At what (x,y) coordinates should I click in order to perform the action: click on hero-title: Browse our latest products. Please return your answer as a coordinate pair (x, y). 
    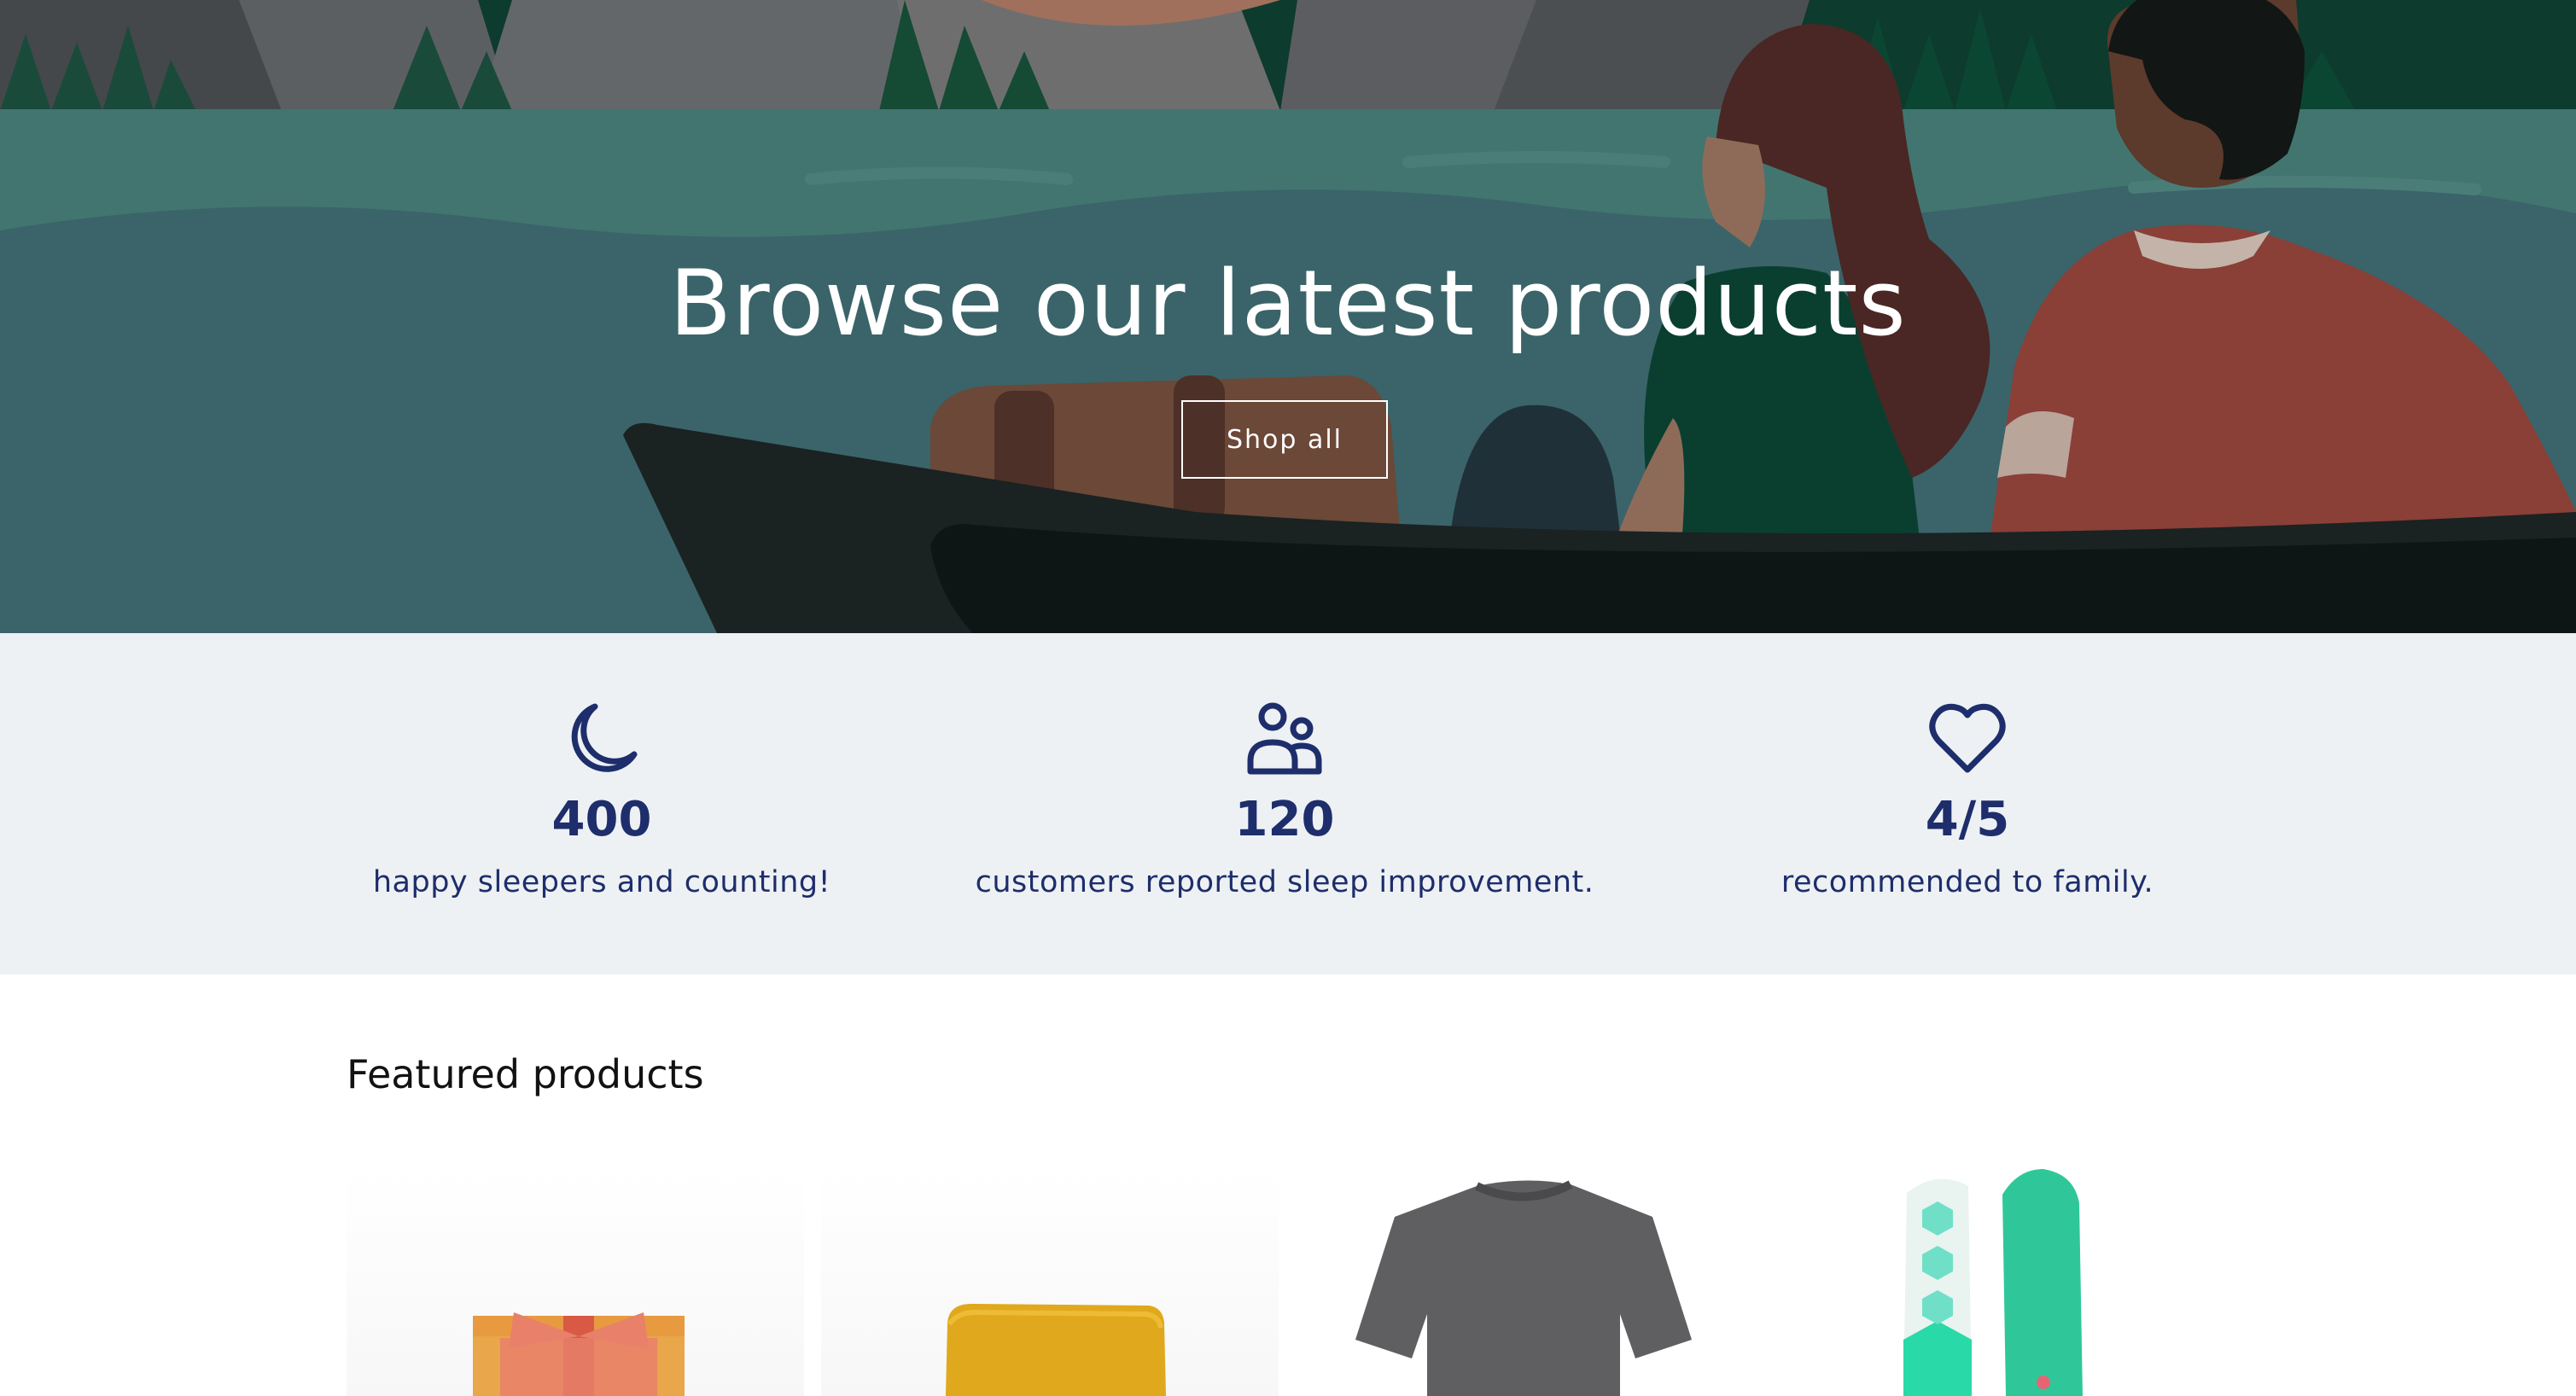
    Looking at the image, I should click on (1288, 304).